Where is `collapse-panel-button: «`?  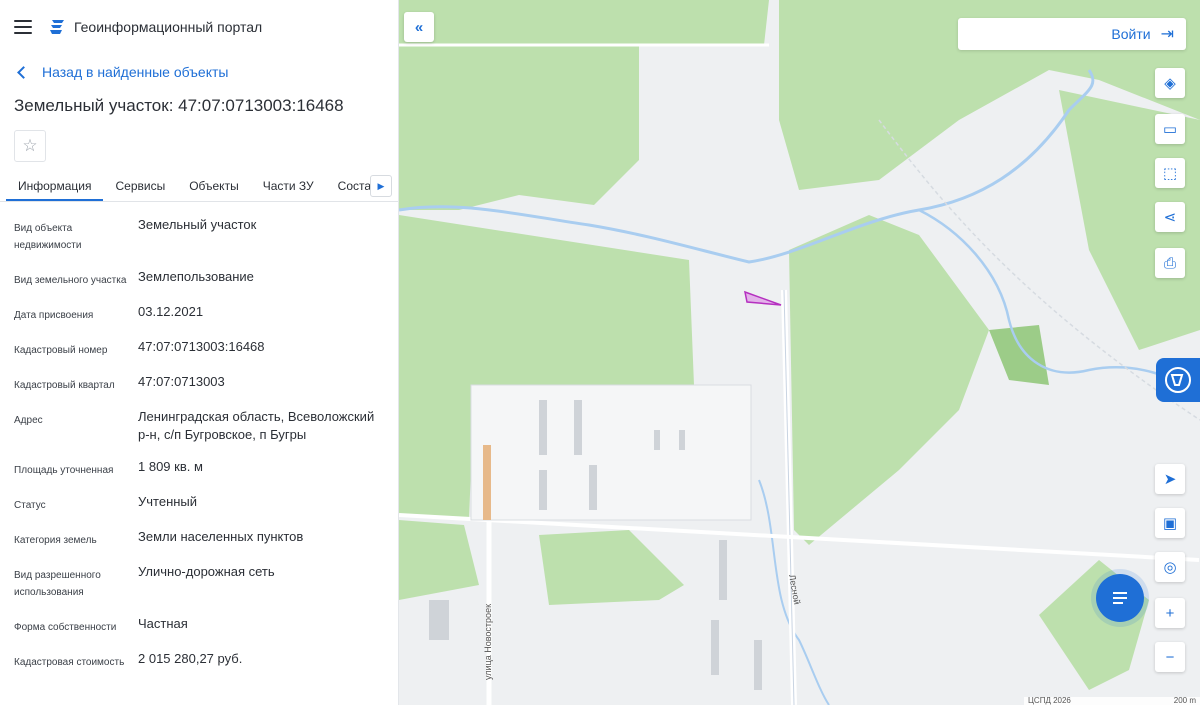 collapse-panel-button: « is located at coordinates (419, 27).